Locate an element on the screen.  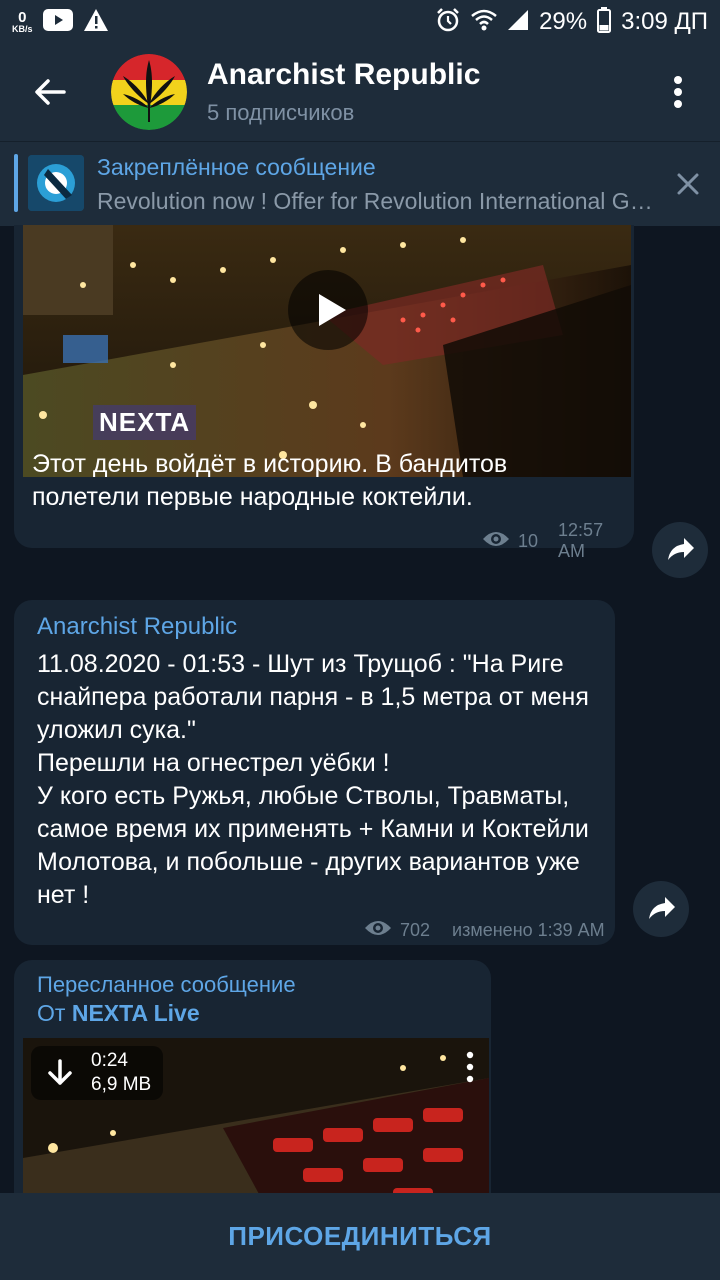
message-time: 12:57 AM is located at coordinates (581, 540).